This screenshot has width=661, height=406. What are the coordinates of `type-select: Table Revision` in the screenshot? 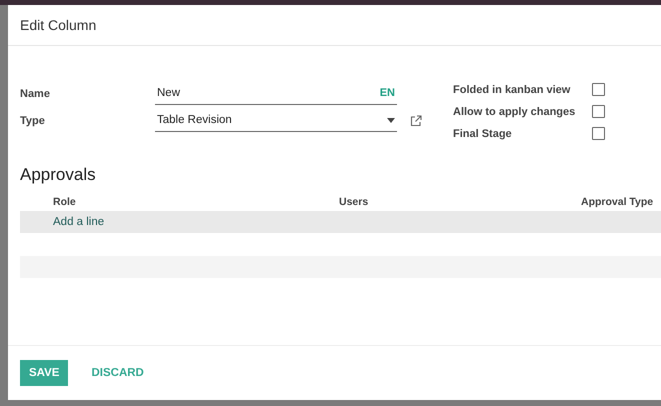 It's located at (276, 120).